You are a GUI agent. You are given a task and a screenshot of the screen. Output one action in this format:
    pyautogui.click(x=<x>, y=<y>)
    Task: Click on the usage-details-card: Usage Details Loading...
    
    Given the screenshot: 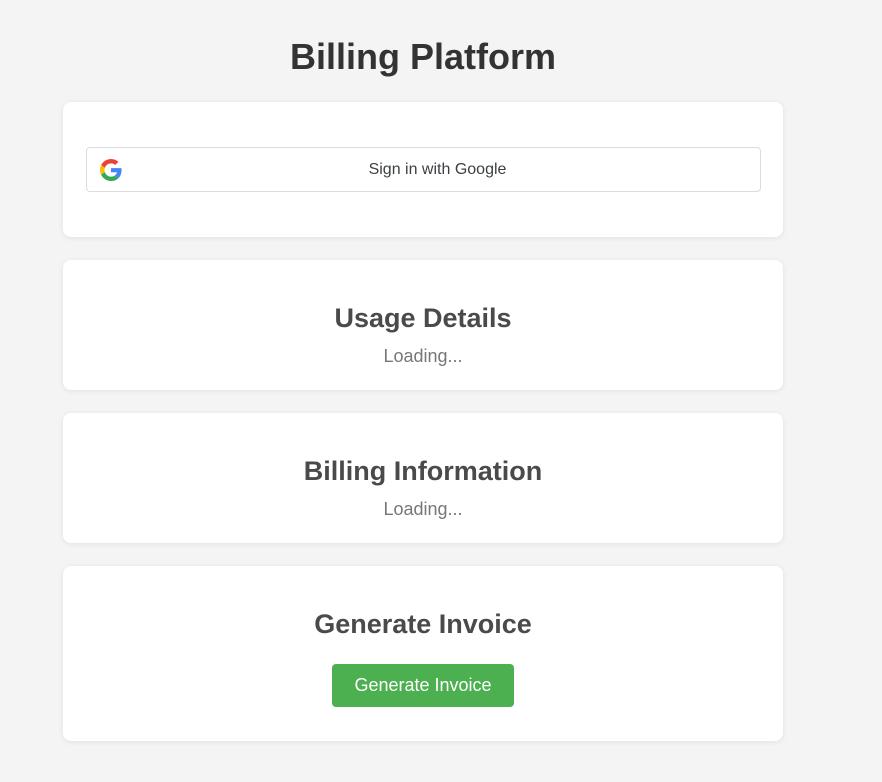 What is the action you would take?
    pyautogui.click(x=423, y=325)
    